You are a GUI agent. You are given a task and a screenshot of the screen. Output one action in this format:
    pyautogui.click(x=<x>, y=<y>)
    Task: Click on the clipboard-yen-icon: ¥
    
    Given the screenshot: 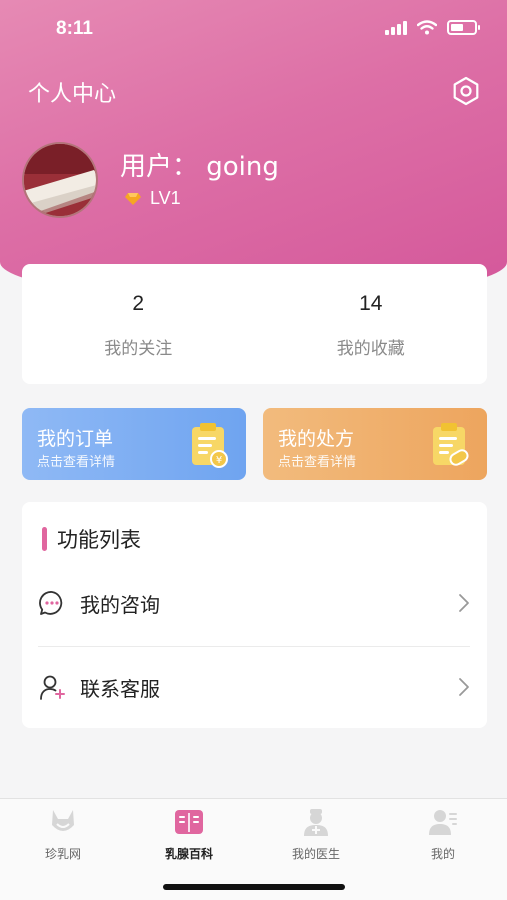 What is the action you would take?
    pyautogui.click(x=210, y=445)
    